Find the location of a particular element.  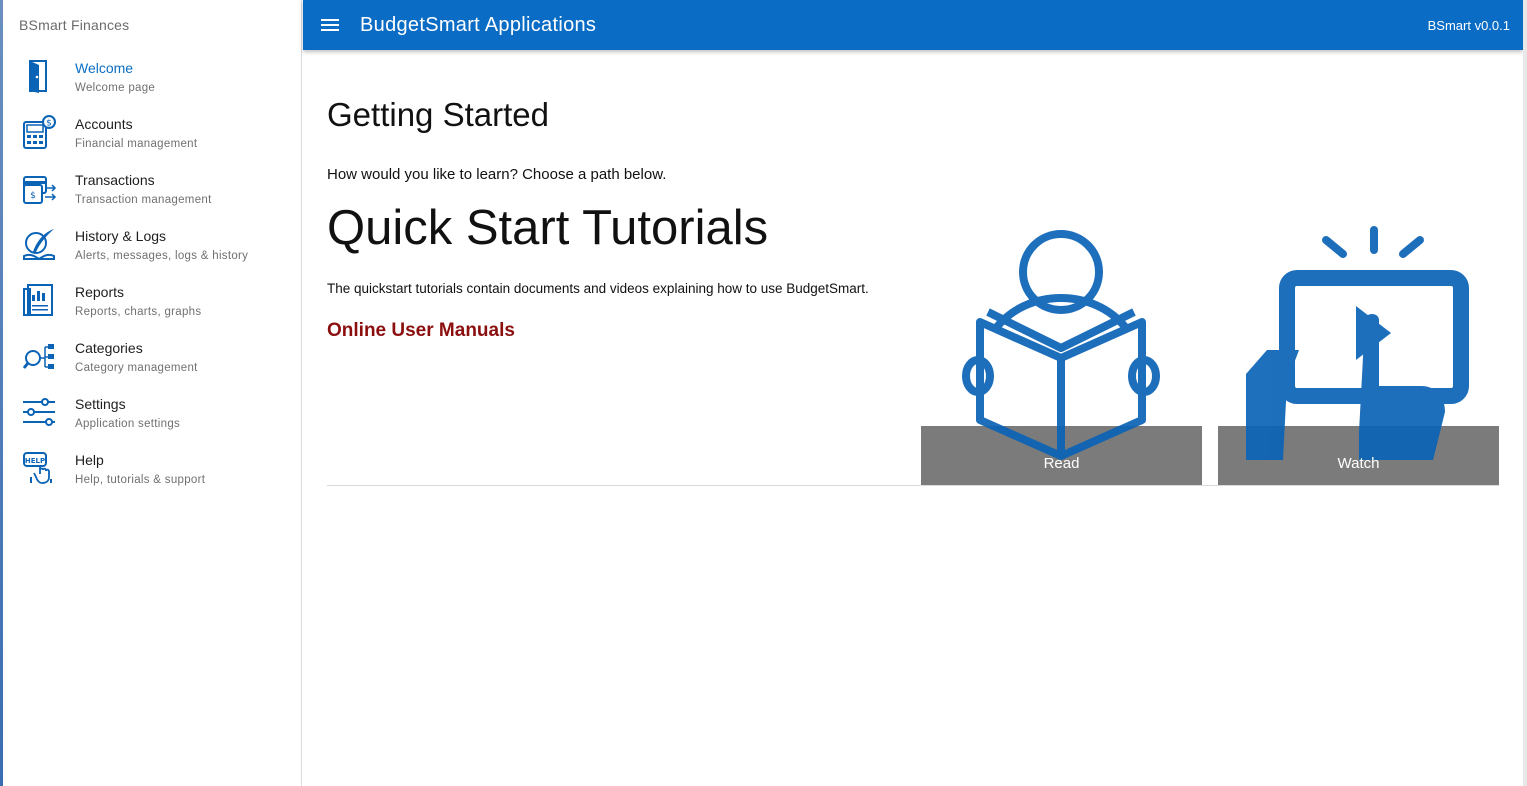

sidebar-item-sublabel: Transaction management is located at coordinates (143, 200).